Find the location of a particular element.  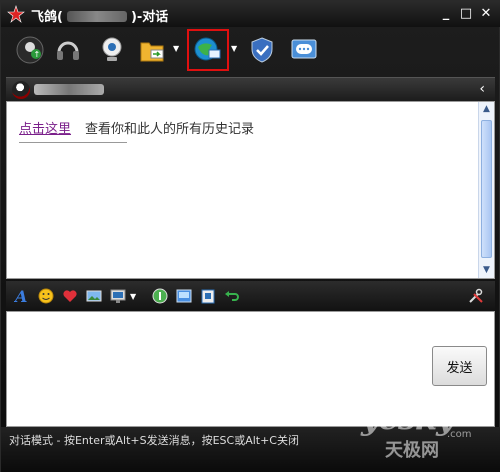

watermark-suffix: .com is located at coordinates (459, 434).